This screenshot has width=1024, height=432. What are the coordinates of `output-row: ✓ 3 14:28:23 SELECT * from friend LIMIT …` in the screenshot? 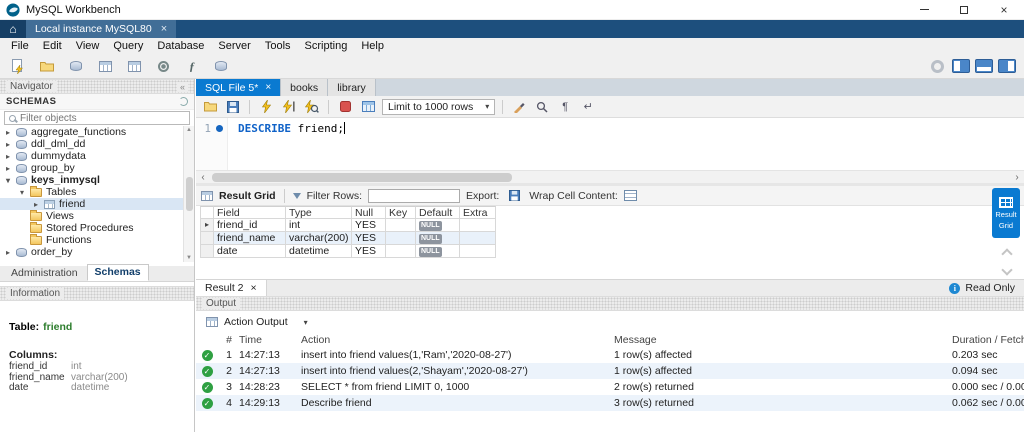 It's located at (610, 387).